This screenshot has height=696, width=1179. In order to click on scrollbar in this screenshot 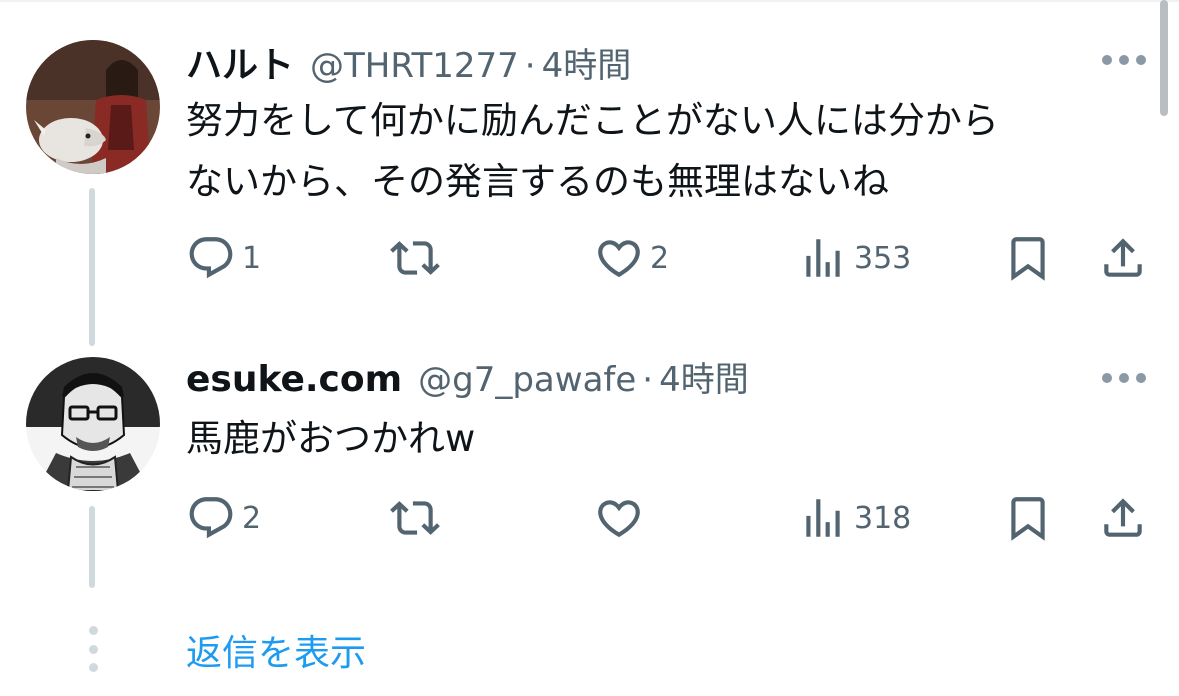, I will do `click(1164, 58)`.